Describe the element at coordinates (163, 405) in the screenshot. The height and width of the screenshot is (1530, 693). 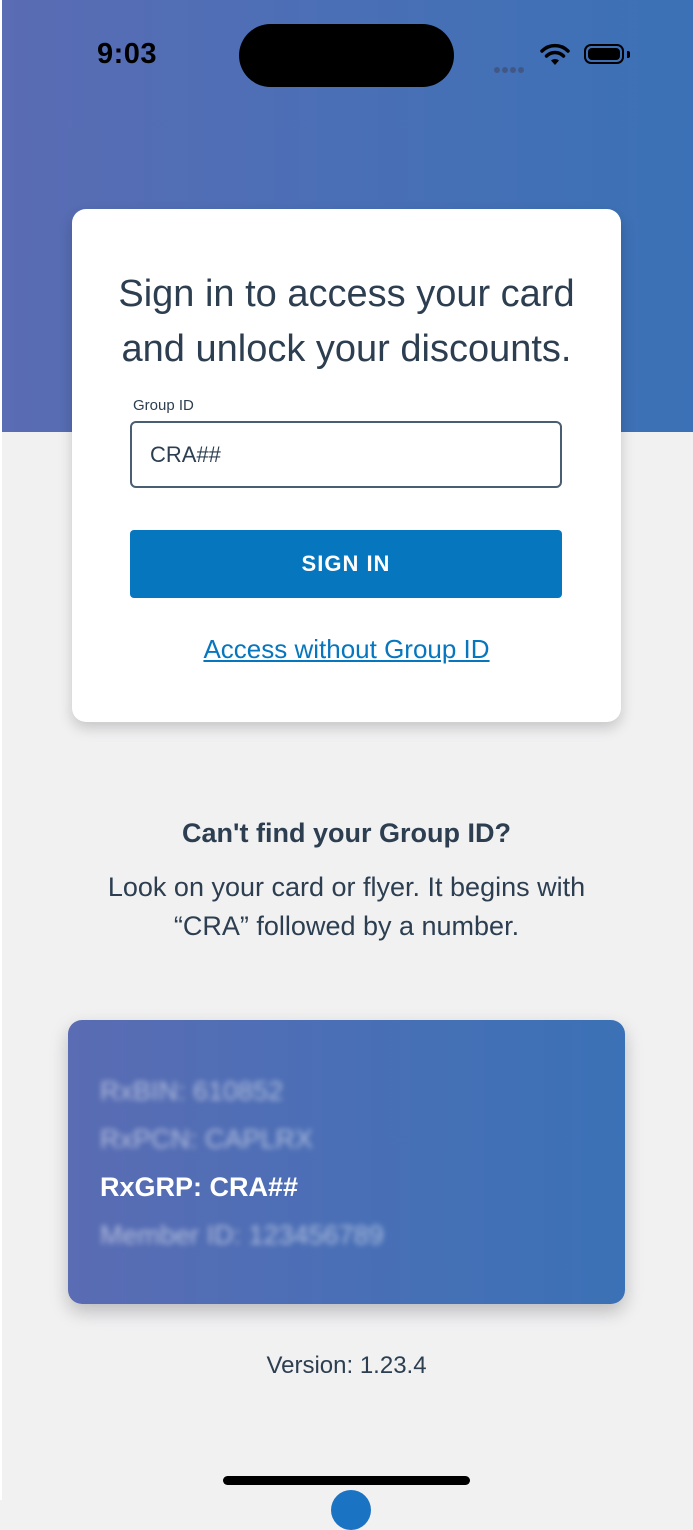
I see `group-id-label: Group ID` at that location.